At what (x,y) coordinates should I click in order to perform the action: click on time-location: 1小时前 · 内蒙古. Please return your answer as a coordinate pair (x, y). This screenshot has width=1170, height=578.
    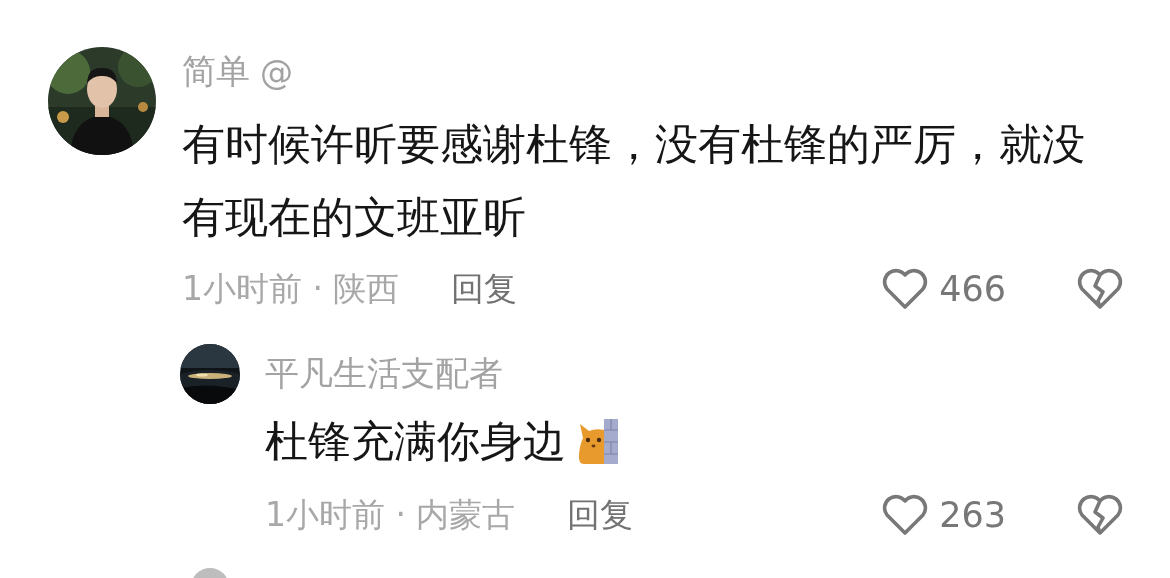
    Looking at the image, I should click on (390, 514).